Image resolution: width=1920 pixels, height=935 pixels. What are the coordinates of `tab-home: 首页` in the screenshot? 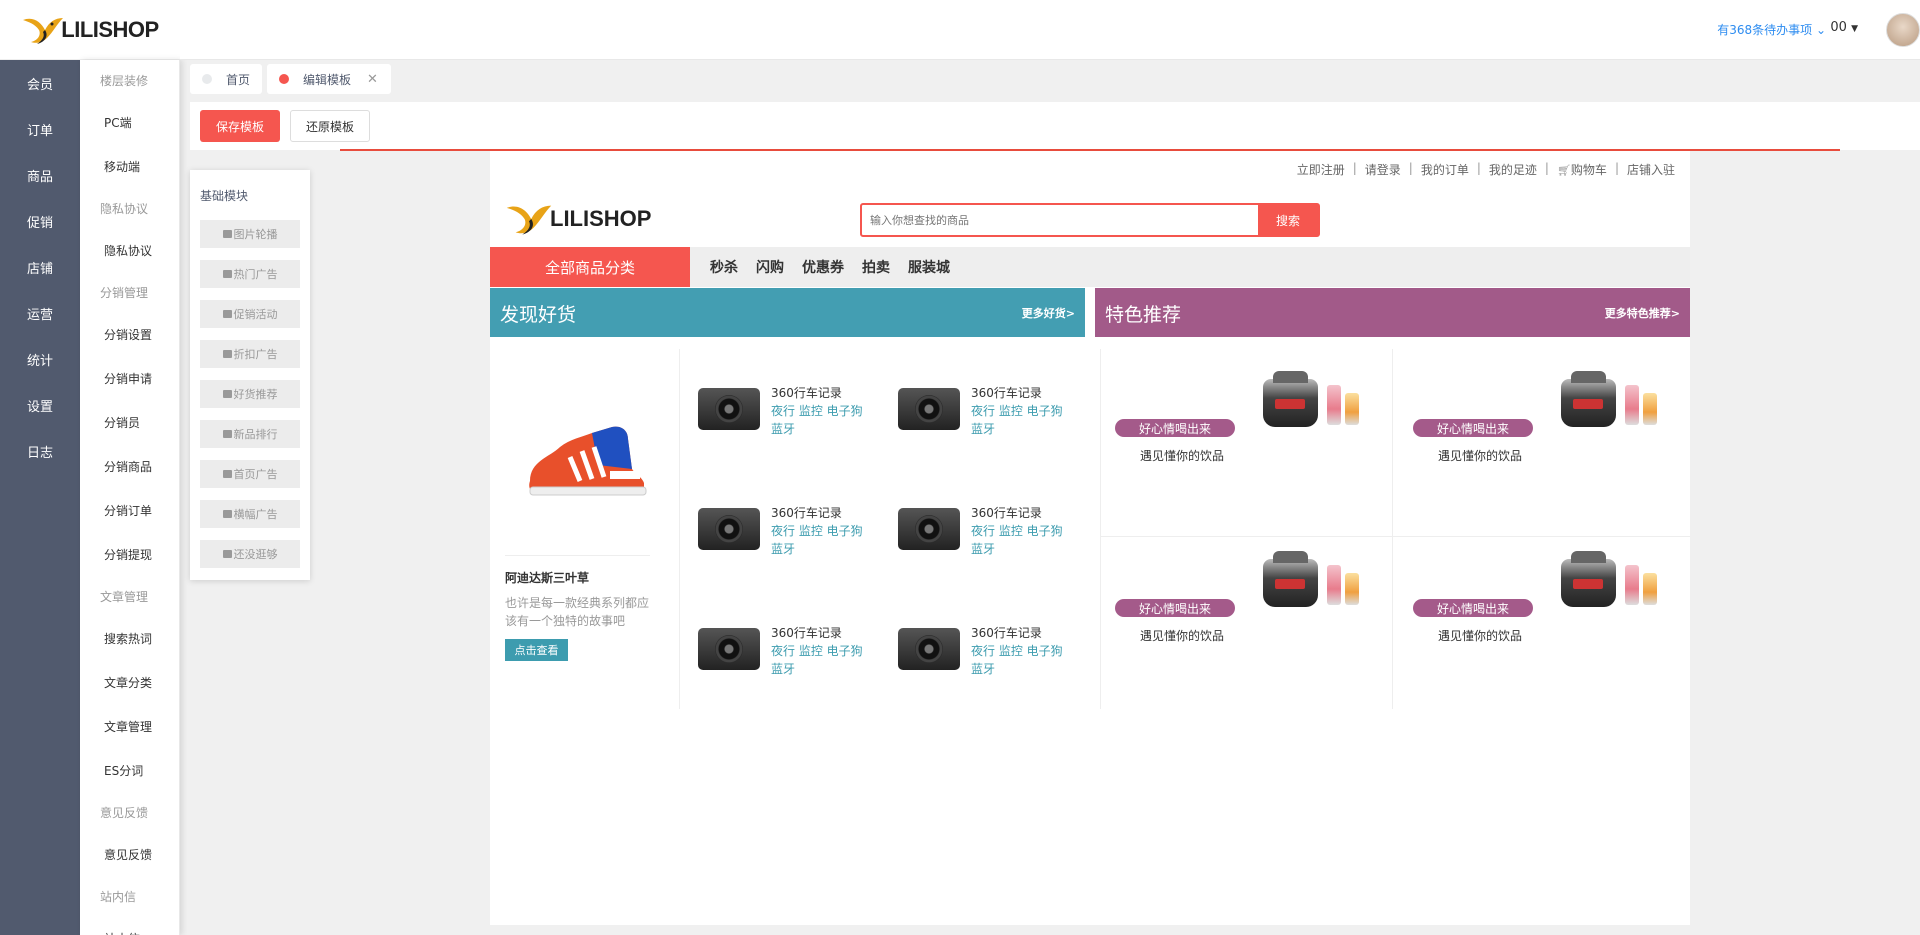 It's located at (226, 79).